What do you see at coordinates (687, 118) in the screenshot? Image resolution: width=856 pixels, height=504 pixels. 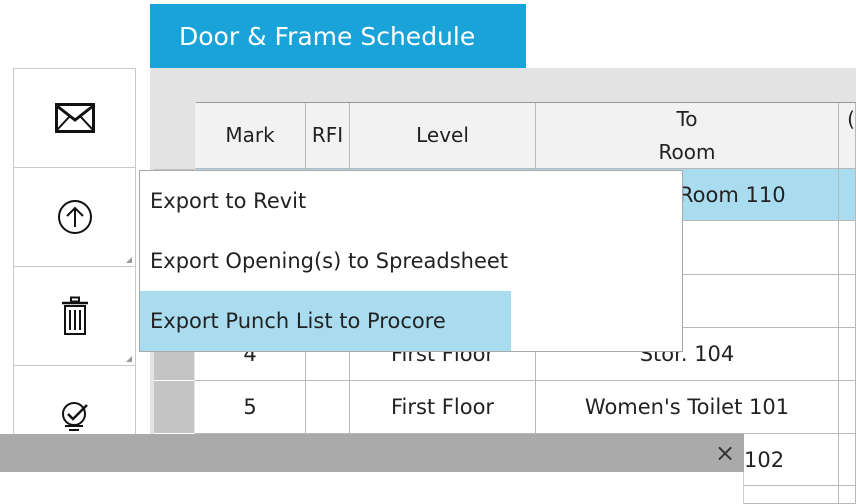 I see `column-header-label: To` at bounding box center [687, 118].